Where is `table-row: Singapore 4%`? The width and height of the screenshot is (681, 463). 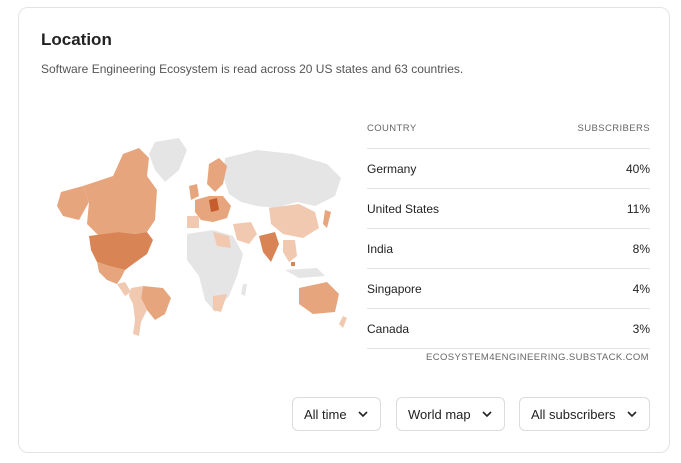 table-row: Singapore 4% is located at coordinates (508, 289).